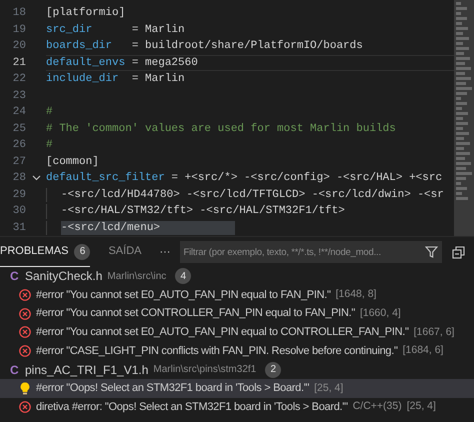 This screenshot has height=422, width=474. What do you see at coordinates (19, 112) in the screenshot?
I see `line-number: 24` at bounding box center [19, 112].